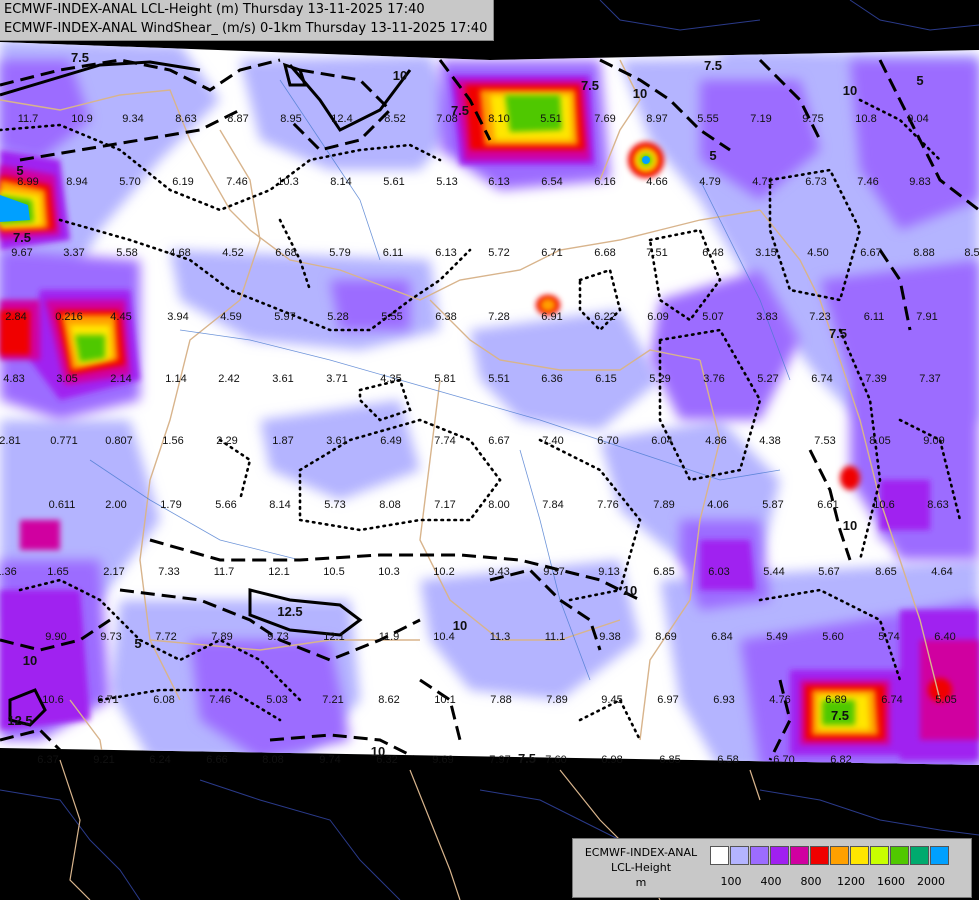 This screenshot has width=979, height=900. What do you see at coordinates (608, 572) in the screenshot?
I see `grid-value-label: 9.13` at bounding box center [608, 572].